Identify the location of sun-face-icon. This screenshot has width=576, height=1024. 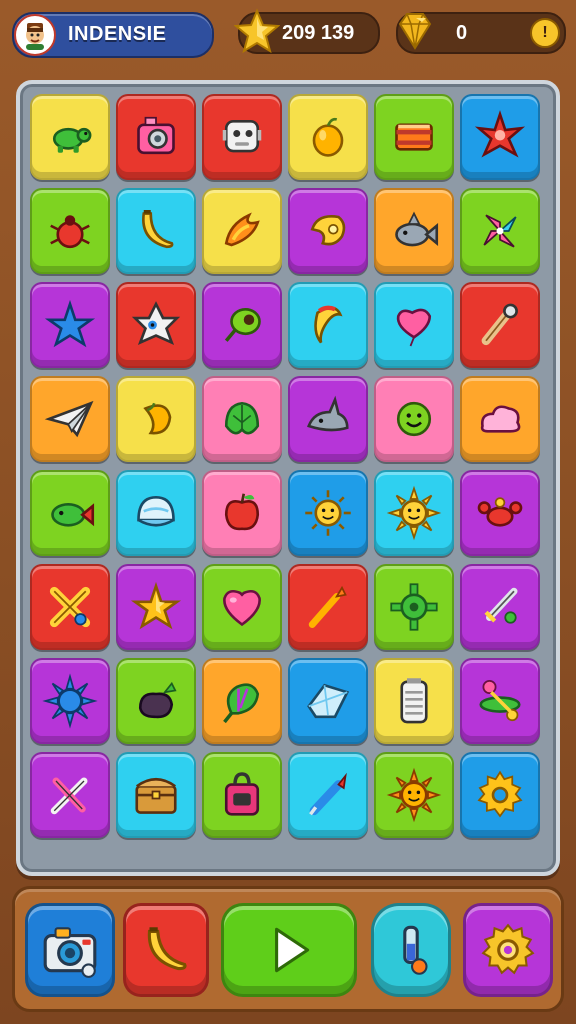
(328, 513).